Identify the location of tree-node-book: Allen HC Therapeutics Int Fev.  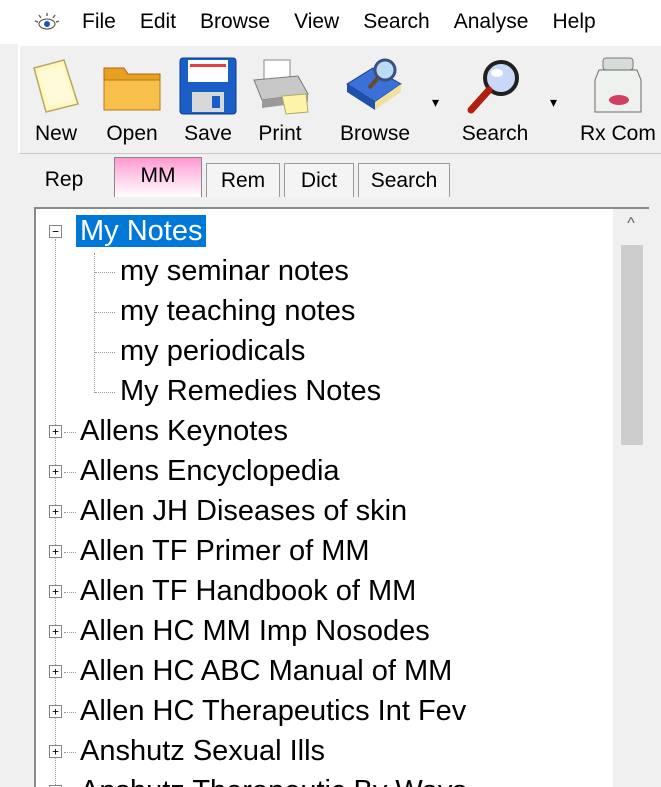
(273, 711).